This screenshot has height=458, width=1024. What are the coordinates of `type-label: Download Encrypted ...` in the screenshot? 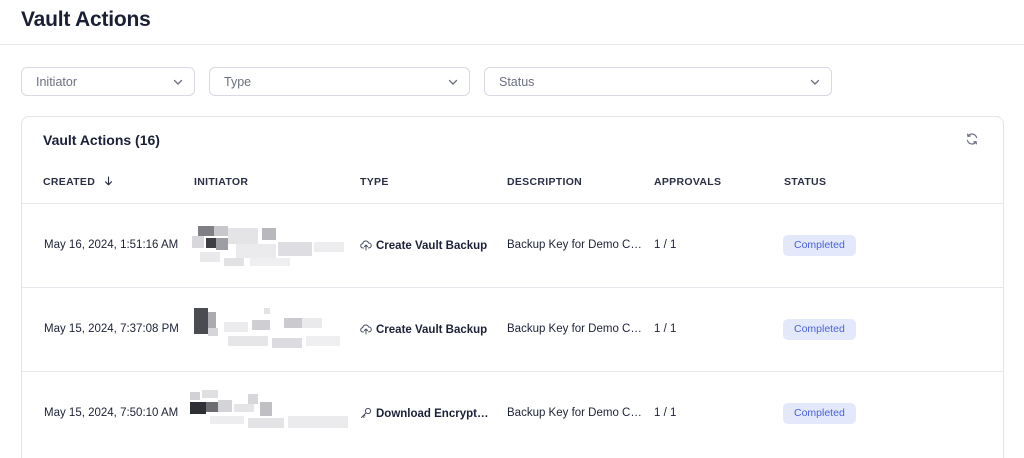 It's located at (434, 414).